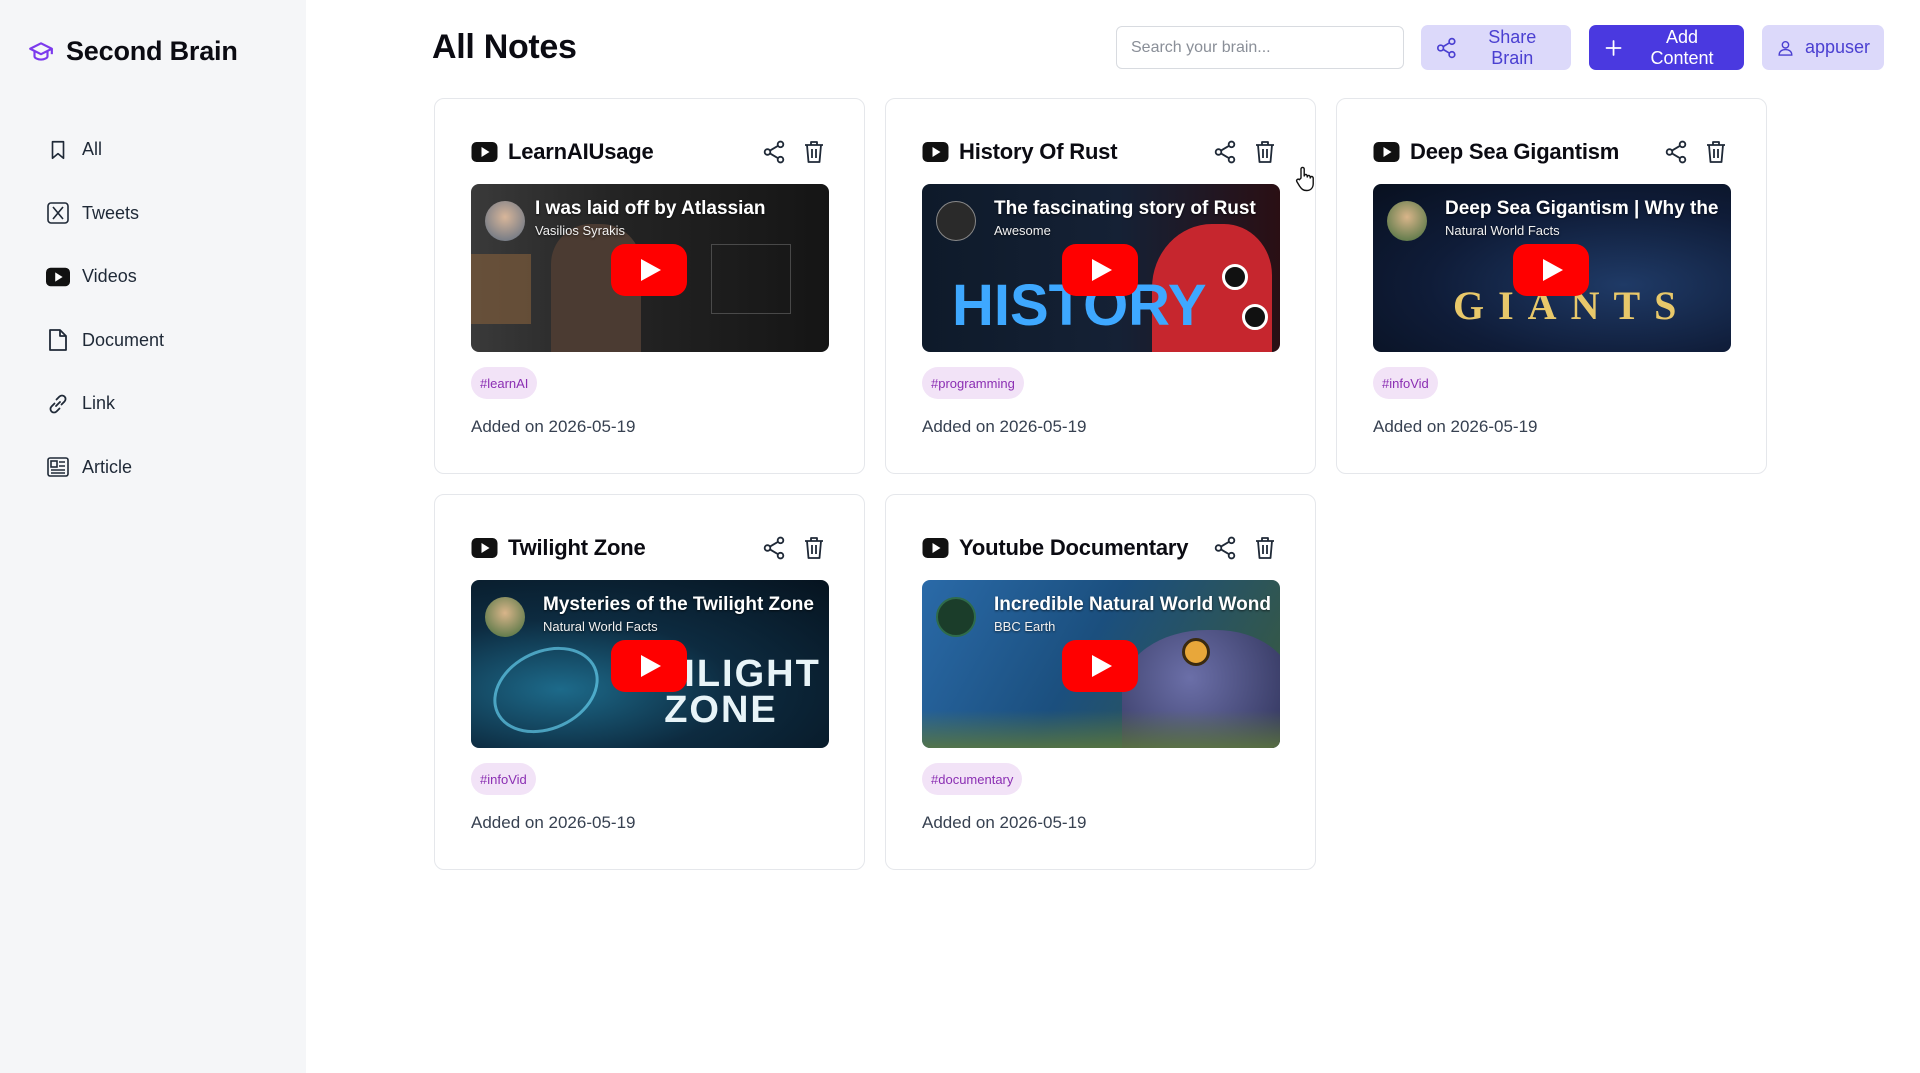  I want to click on brand-name: Second Brain, so click(152, 51).